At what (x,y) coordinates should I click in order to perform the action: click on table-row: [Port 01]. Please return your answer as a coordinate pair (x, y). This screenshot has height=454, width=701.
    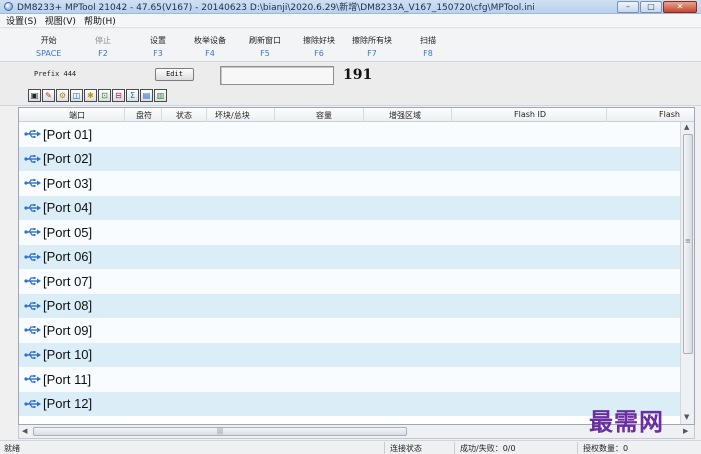
    Looking at the image, I should click on (349, 134).